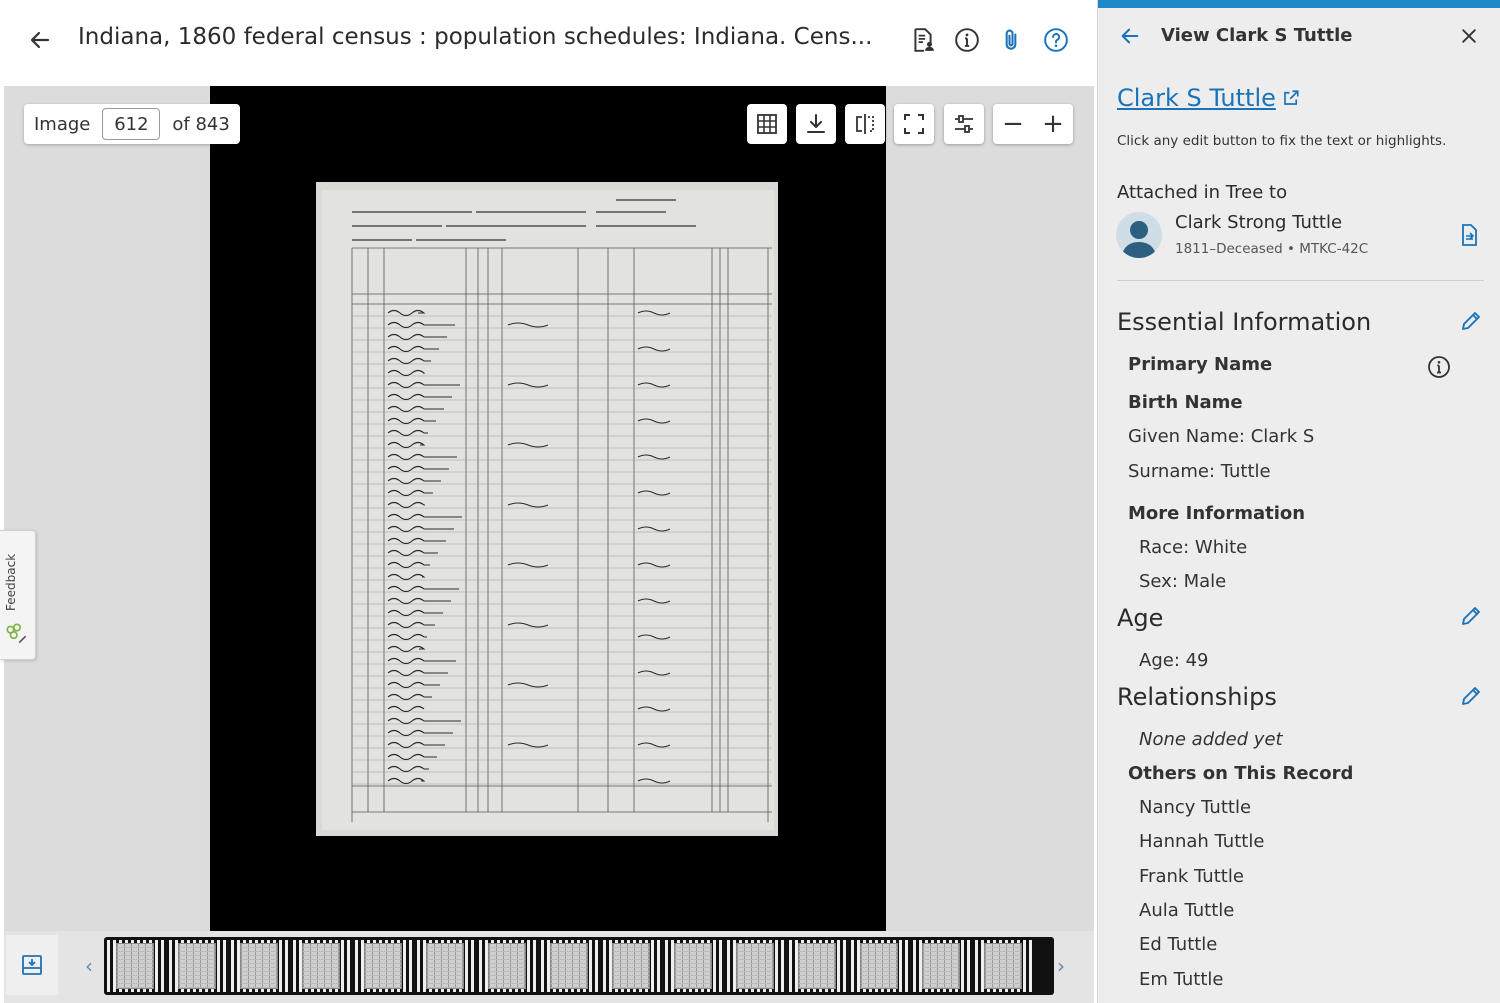 The height and width of the screenshot is (1003, 1500). Describe the element at coordinates (1208, 98) in the screenshot. I see `person-record-link: Clark S Tuttle` at that location.